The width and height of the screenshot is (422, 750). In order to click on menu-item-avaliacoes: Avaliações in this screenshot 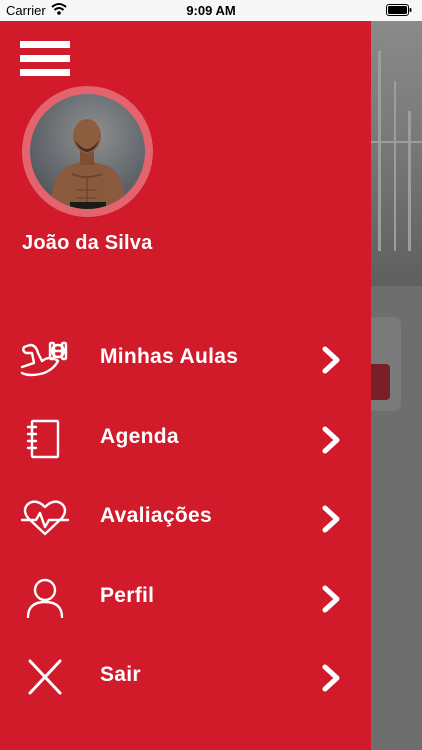, I will do `click(185, 518)`.